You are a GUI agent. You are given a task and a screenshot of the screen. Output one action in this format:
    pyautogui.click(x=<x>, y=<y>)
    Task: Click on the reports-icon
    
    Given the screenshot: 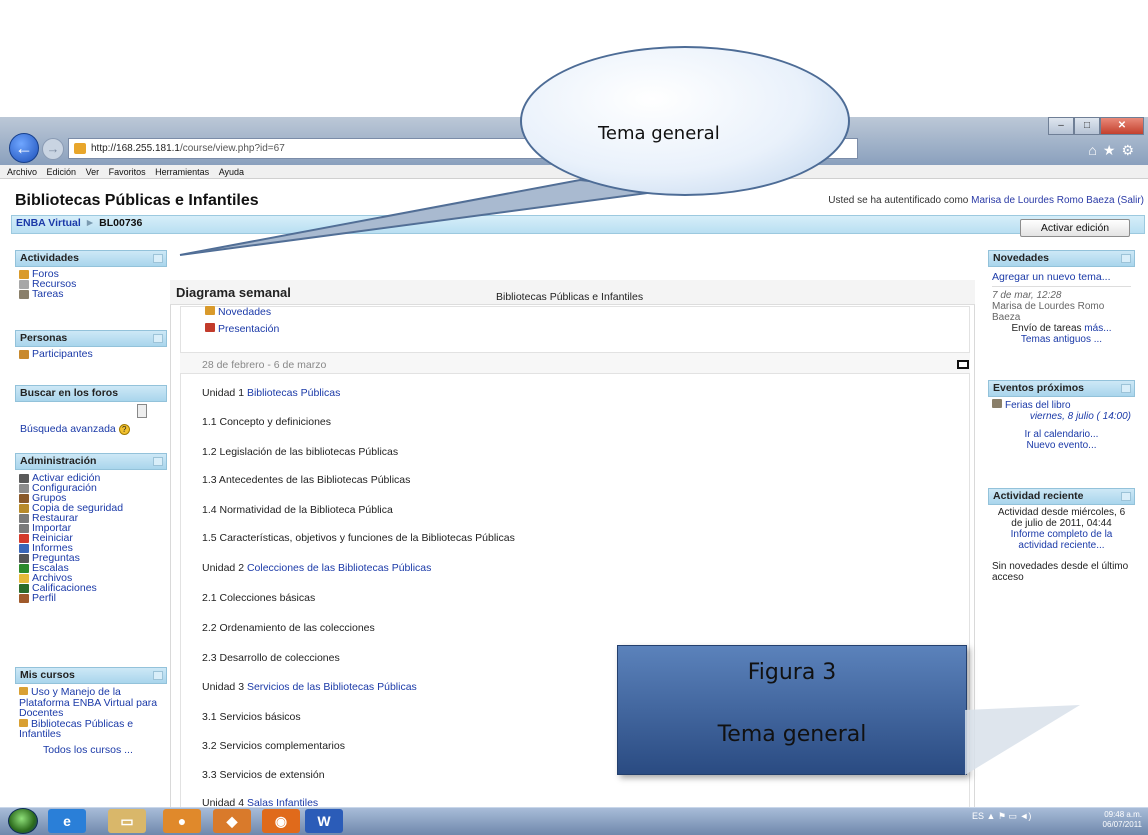 What is the action you would take?
    pyautogui.click(x=24, y=548)
    